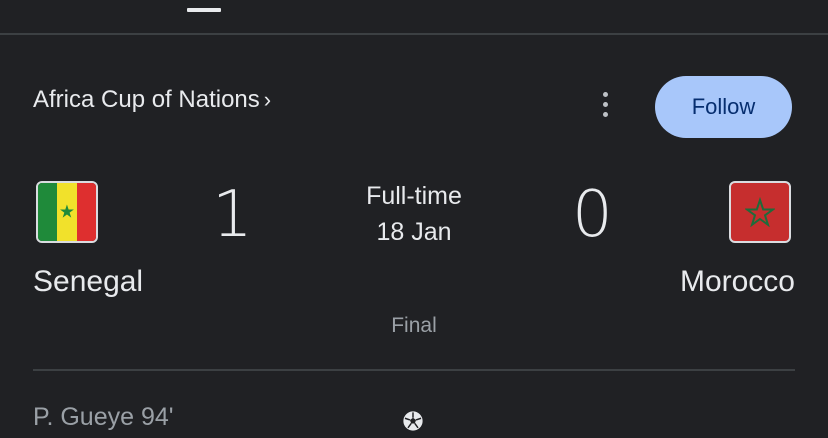 This screenshot has height=438, width=828. What do you see at coordinates (414, 196) in the screenshot?
I see `match-status-text: Full-time` at bounding box center [414, 196].